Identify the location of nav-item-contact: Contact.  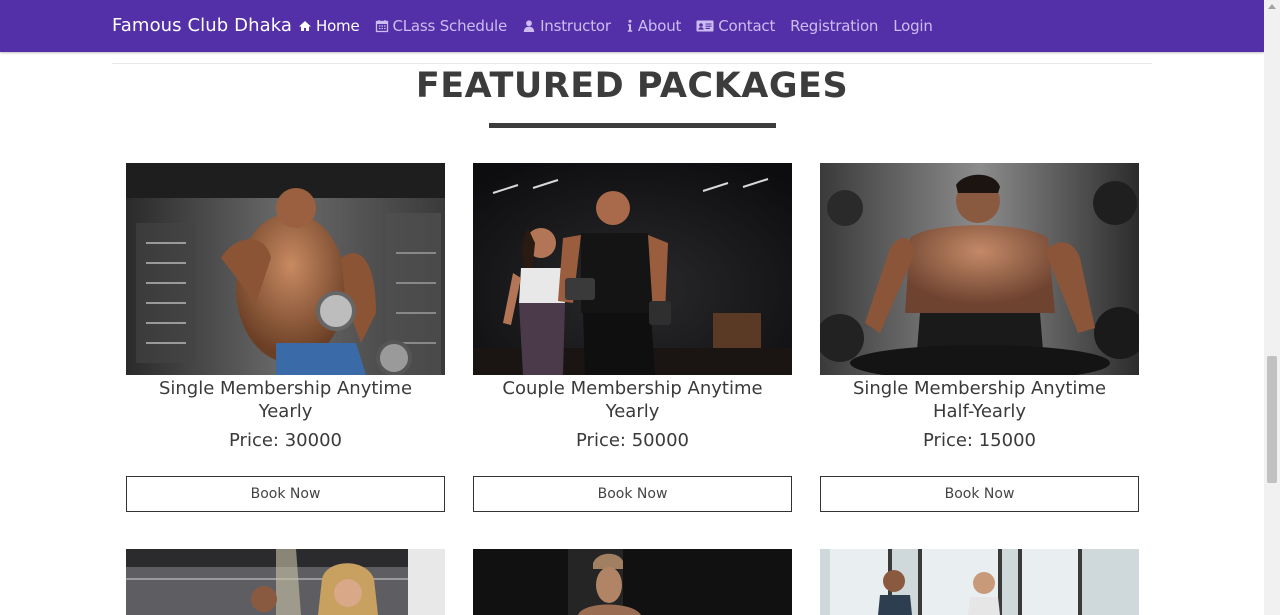
(735, 26).